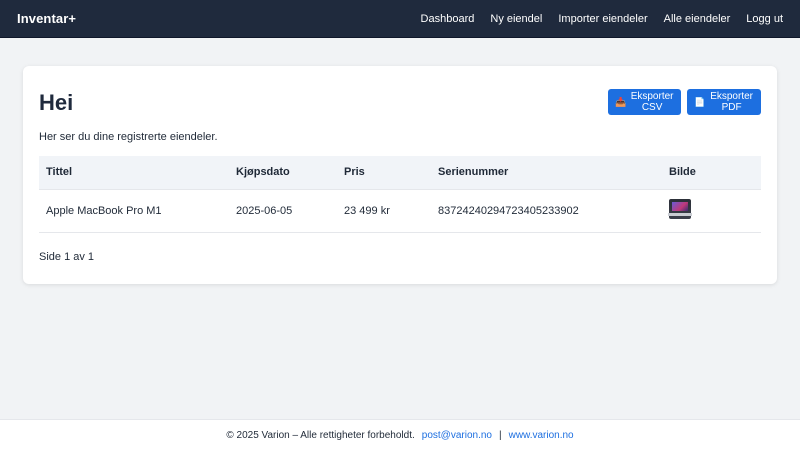  What do you see at coordinates (384, 211) in the screenshot?
I see `cell-price: 23 499 kr` at bounding box center [384, 211].